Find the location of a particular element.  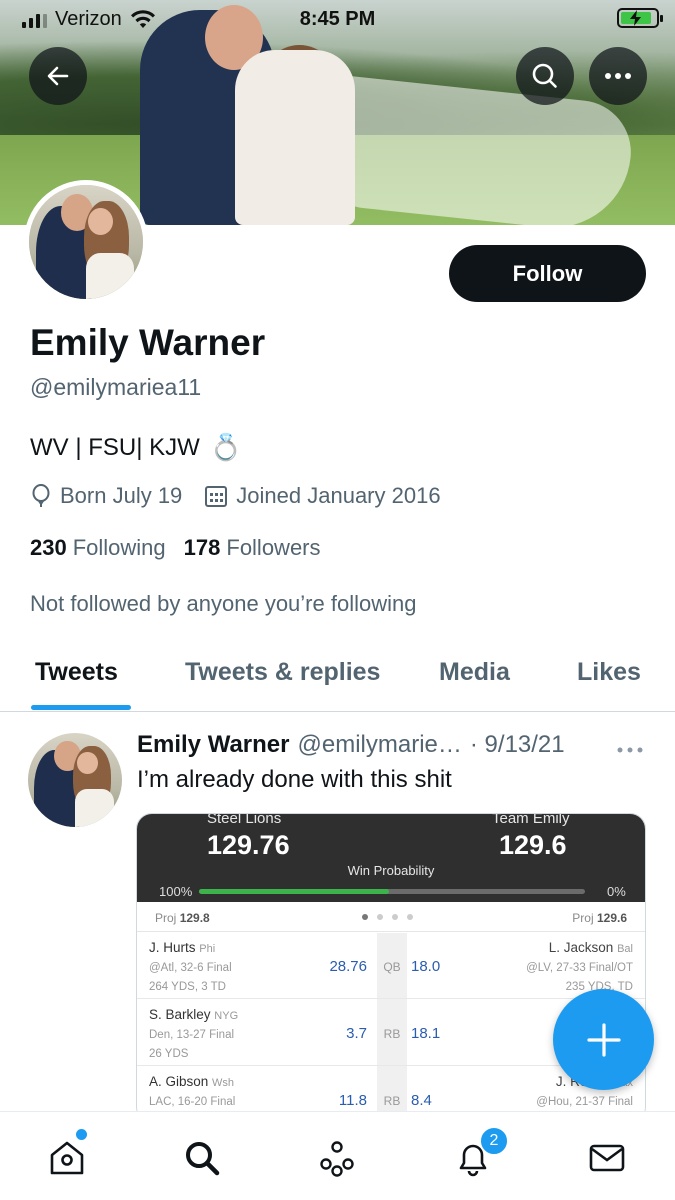

status-bar: Verizon 8:45 PM is located at coordinates (337, 20).